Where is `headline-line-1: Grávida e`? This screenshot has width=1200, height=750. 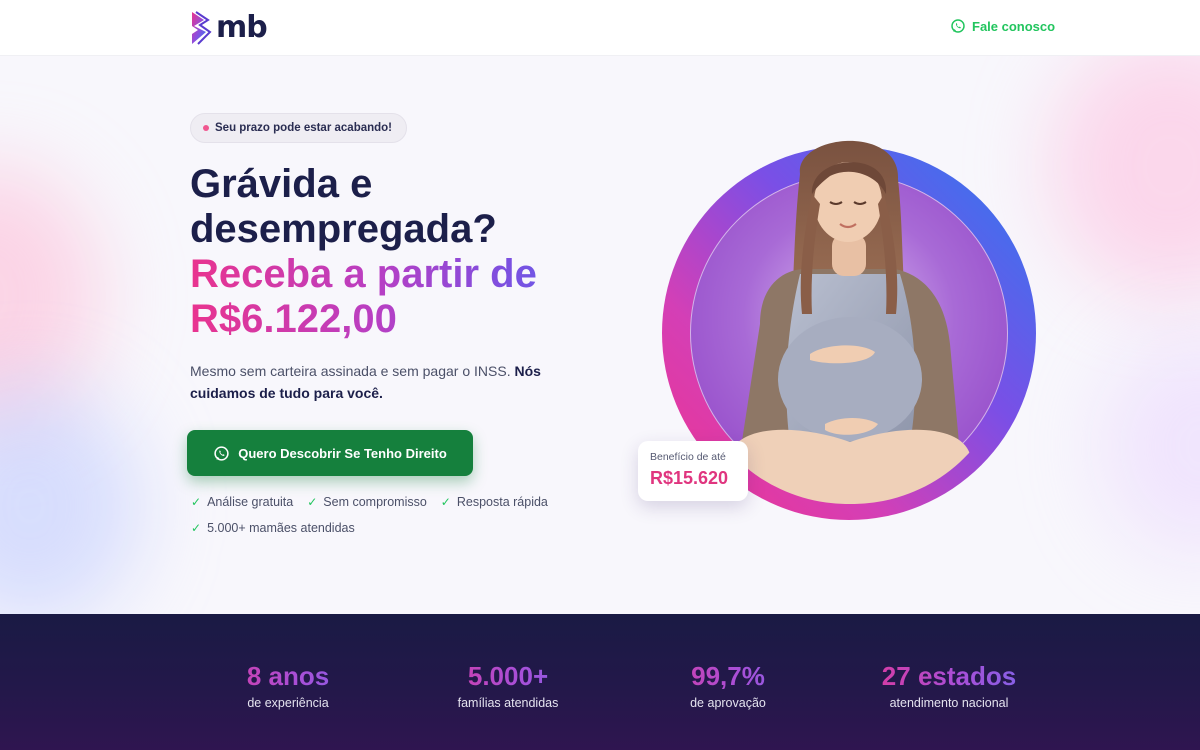 headline-line-1: Grávida e is located at coordinates (281, 184).